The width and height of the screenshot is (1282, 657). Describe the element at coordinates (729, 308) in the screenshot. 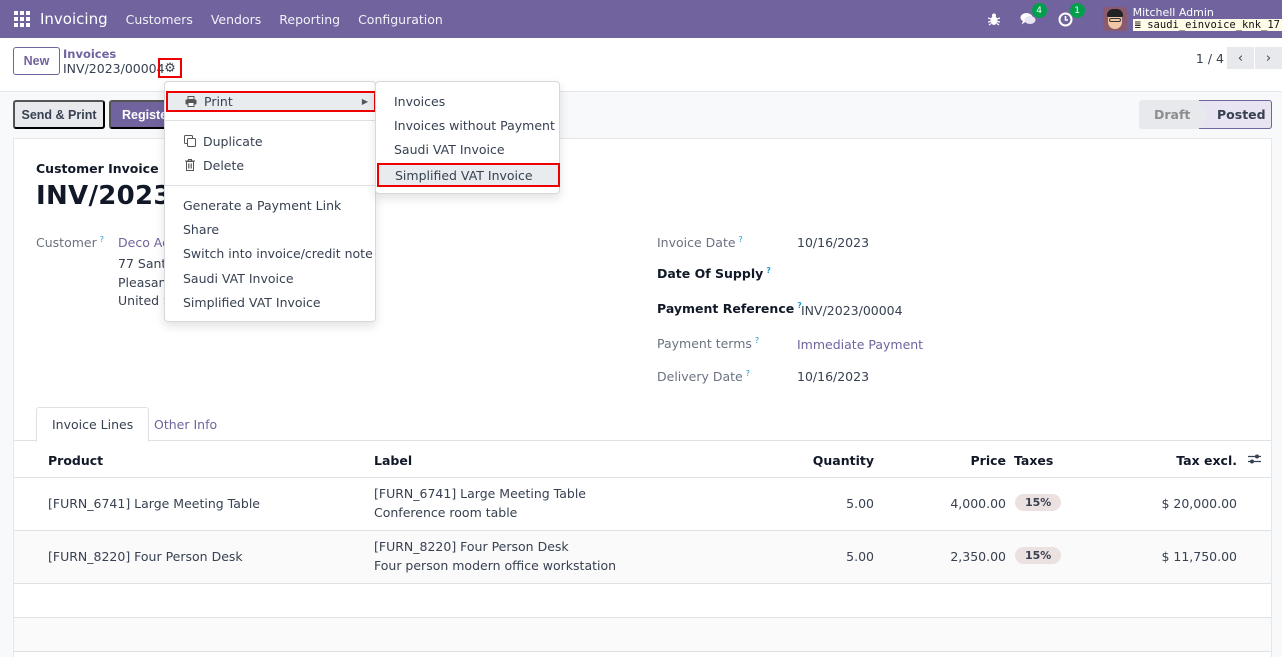

I see `payment-reference-label: Payment Reference?` at that location.